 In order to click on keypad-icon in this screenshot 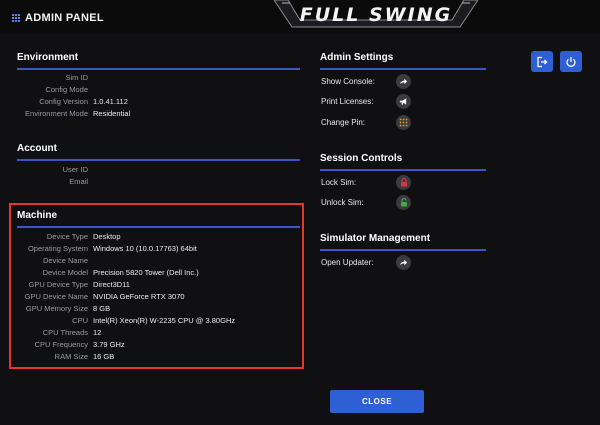, I will do `click(403, 122)`.